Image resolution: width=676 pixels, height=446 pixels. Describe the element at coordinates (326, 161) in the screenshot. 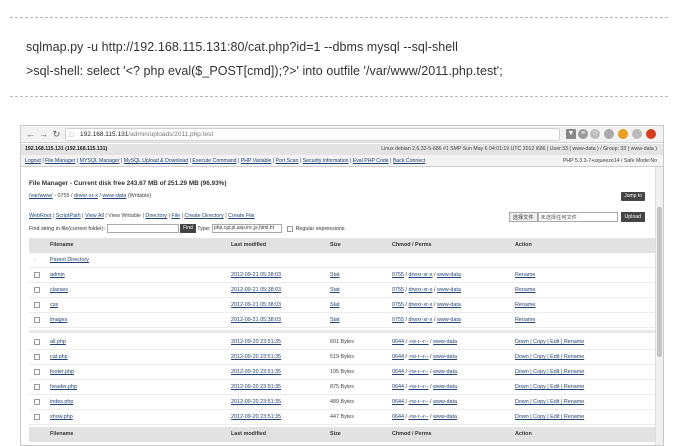

I see `menu-link-7: Security information` at that location.